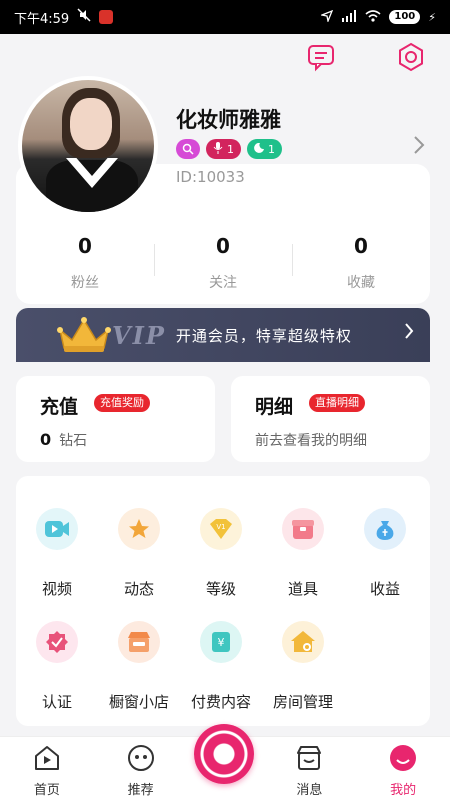  Describe the element at coordinates (259, 149) in the screenshot. I see `moon-icon` at that location.